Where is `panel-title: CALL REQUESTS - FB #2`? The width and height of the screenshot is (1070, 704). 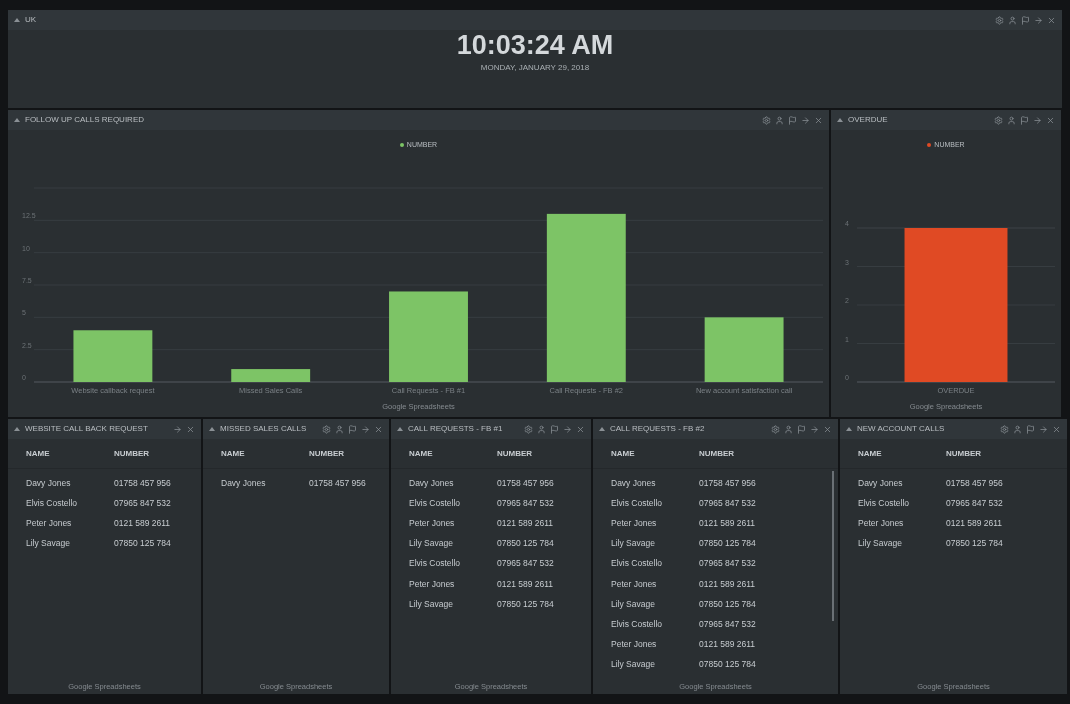
panel-title: CALL REQUESTS - FB #2 is located at coordinates (658, 429).